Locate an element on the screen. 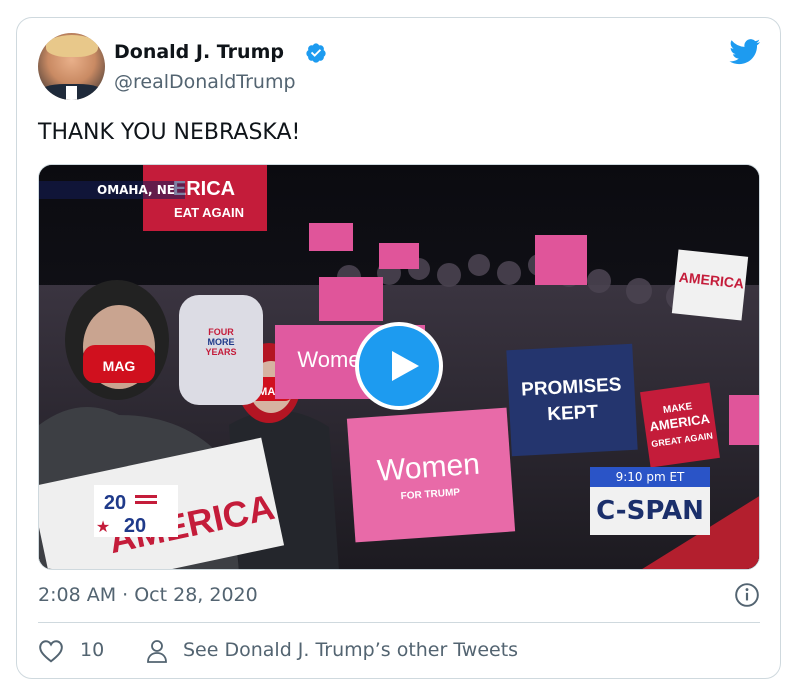 Image resolution: width=800 pixels, height=699 pixels. divider is located at coordinates (399, 622).